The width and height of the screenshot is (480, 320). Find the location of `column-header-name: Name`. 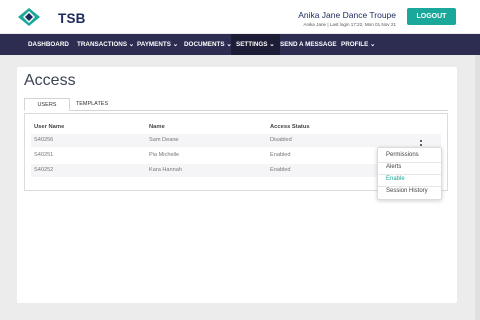

column-header-name: Name is located at coordinates (157, 127).